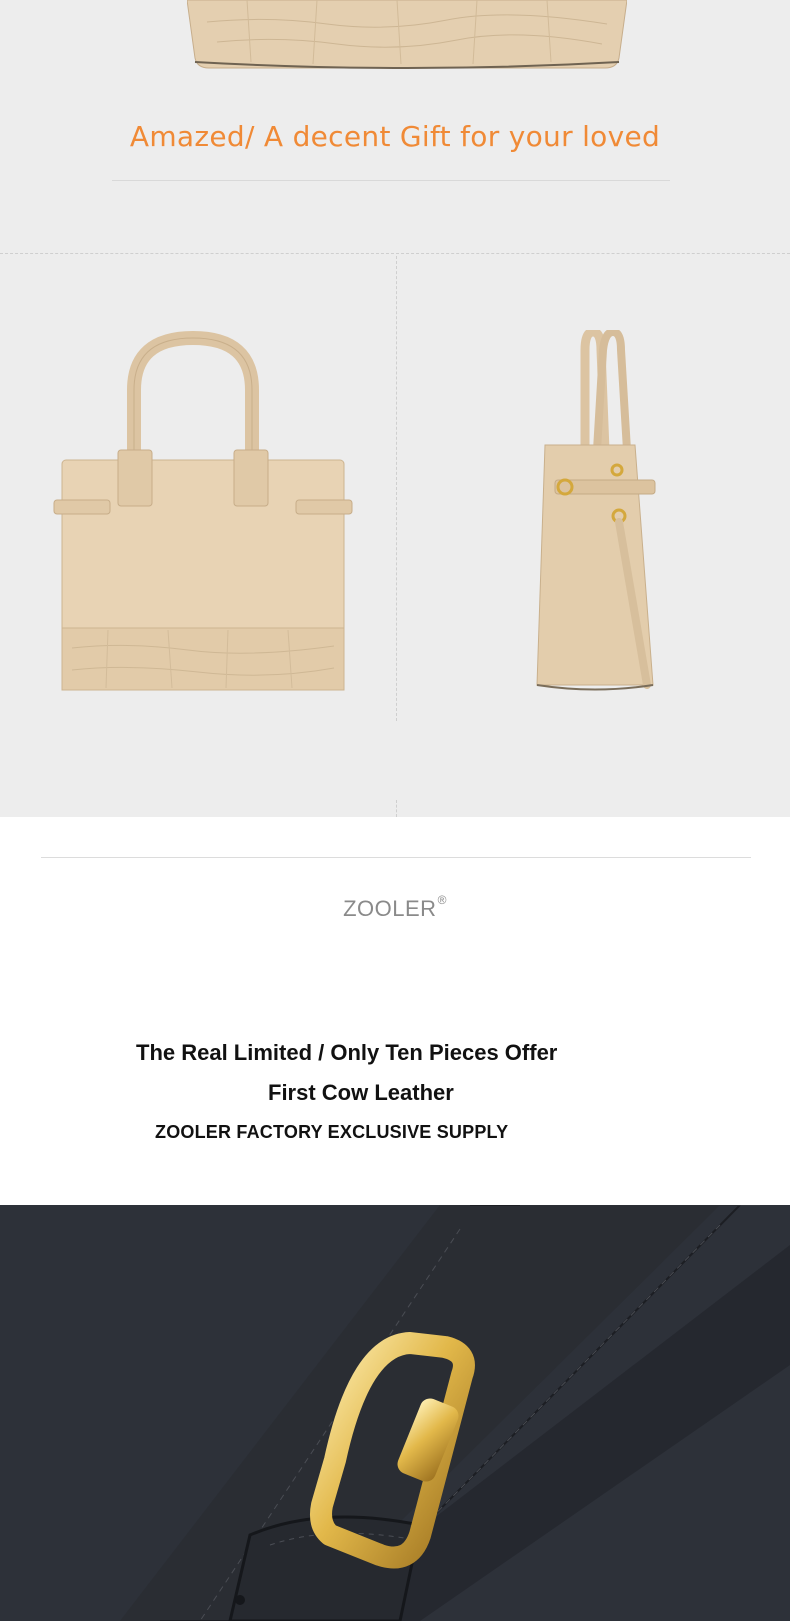  What do you see at coordinates (347, 1052) in the screenshot?
I see `promo-limited-offer: The Real Limited / Only Ten Pieces Offer` at bounding box center [347, 1052].